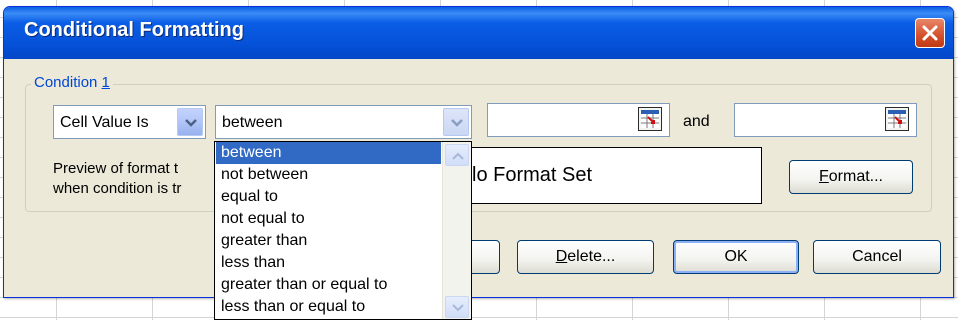  I want to click on condition-type-select: Cell Value Is, so click(129, 122).